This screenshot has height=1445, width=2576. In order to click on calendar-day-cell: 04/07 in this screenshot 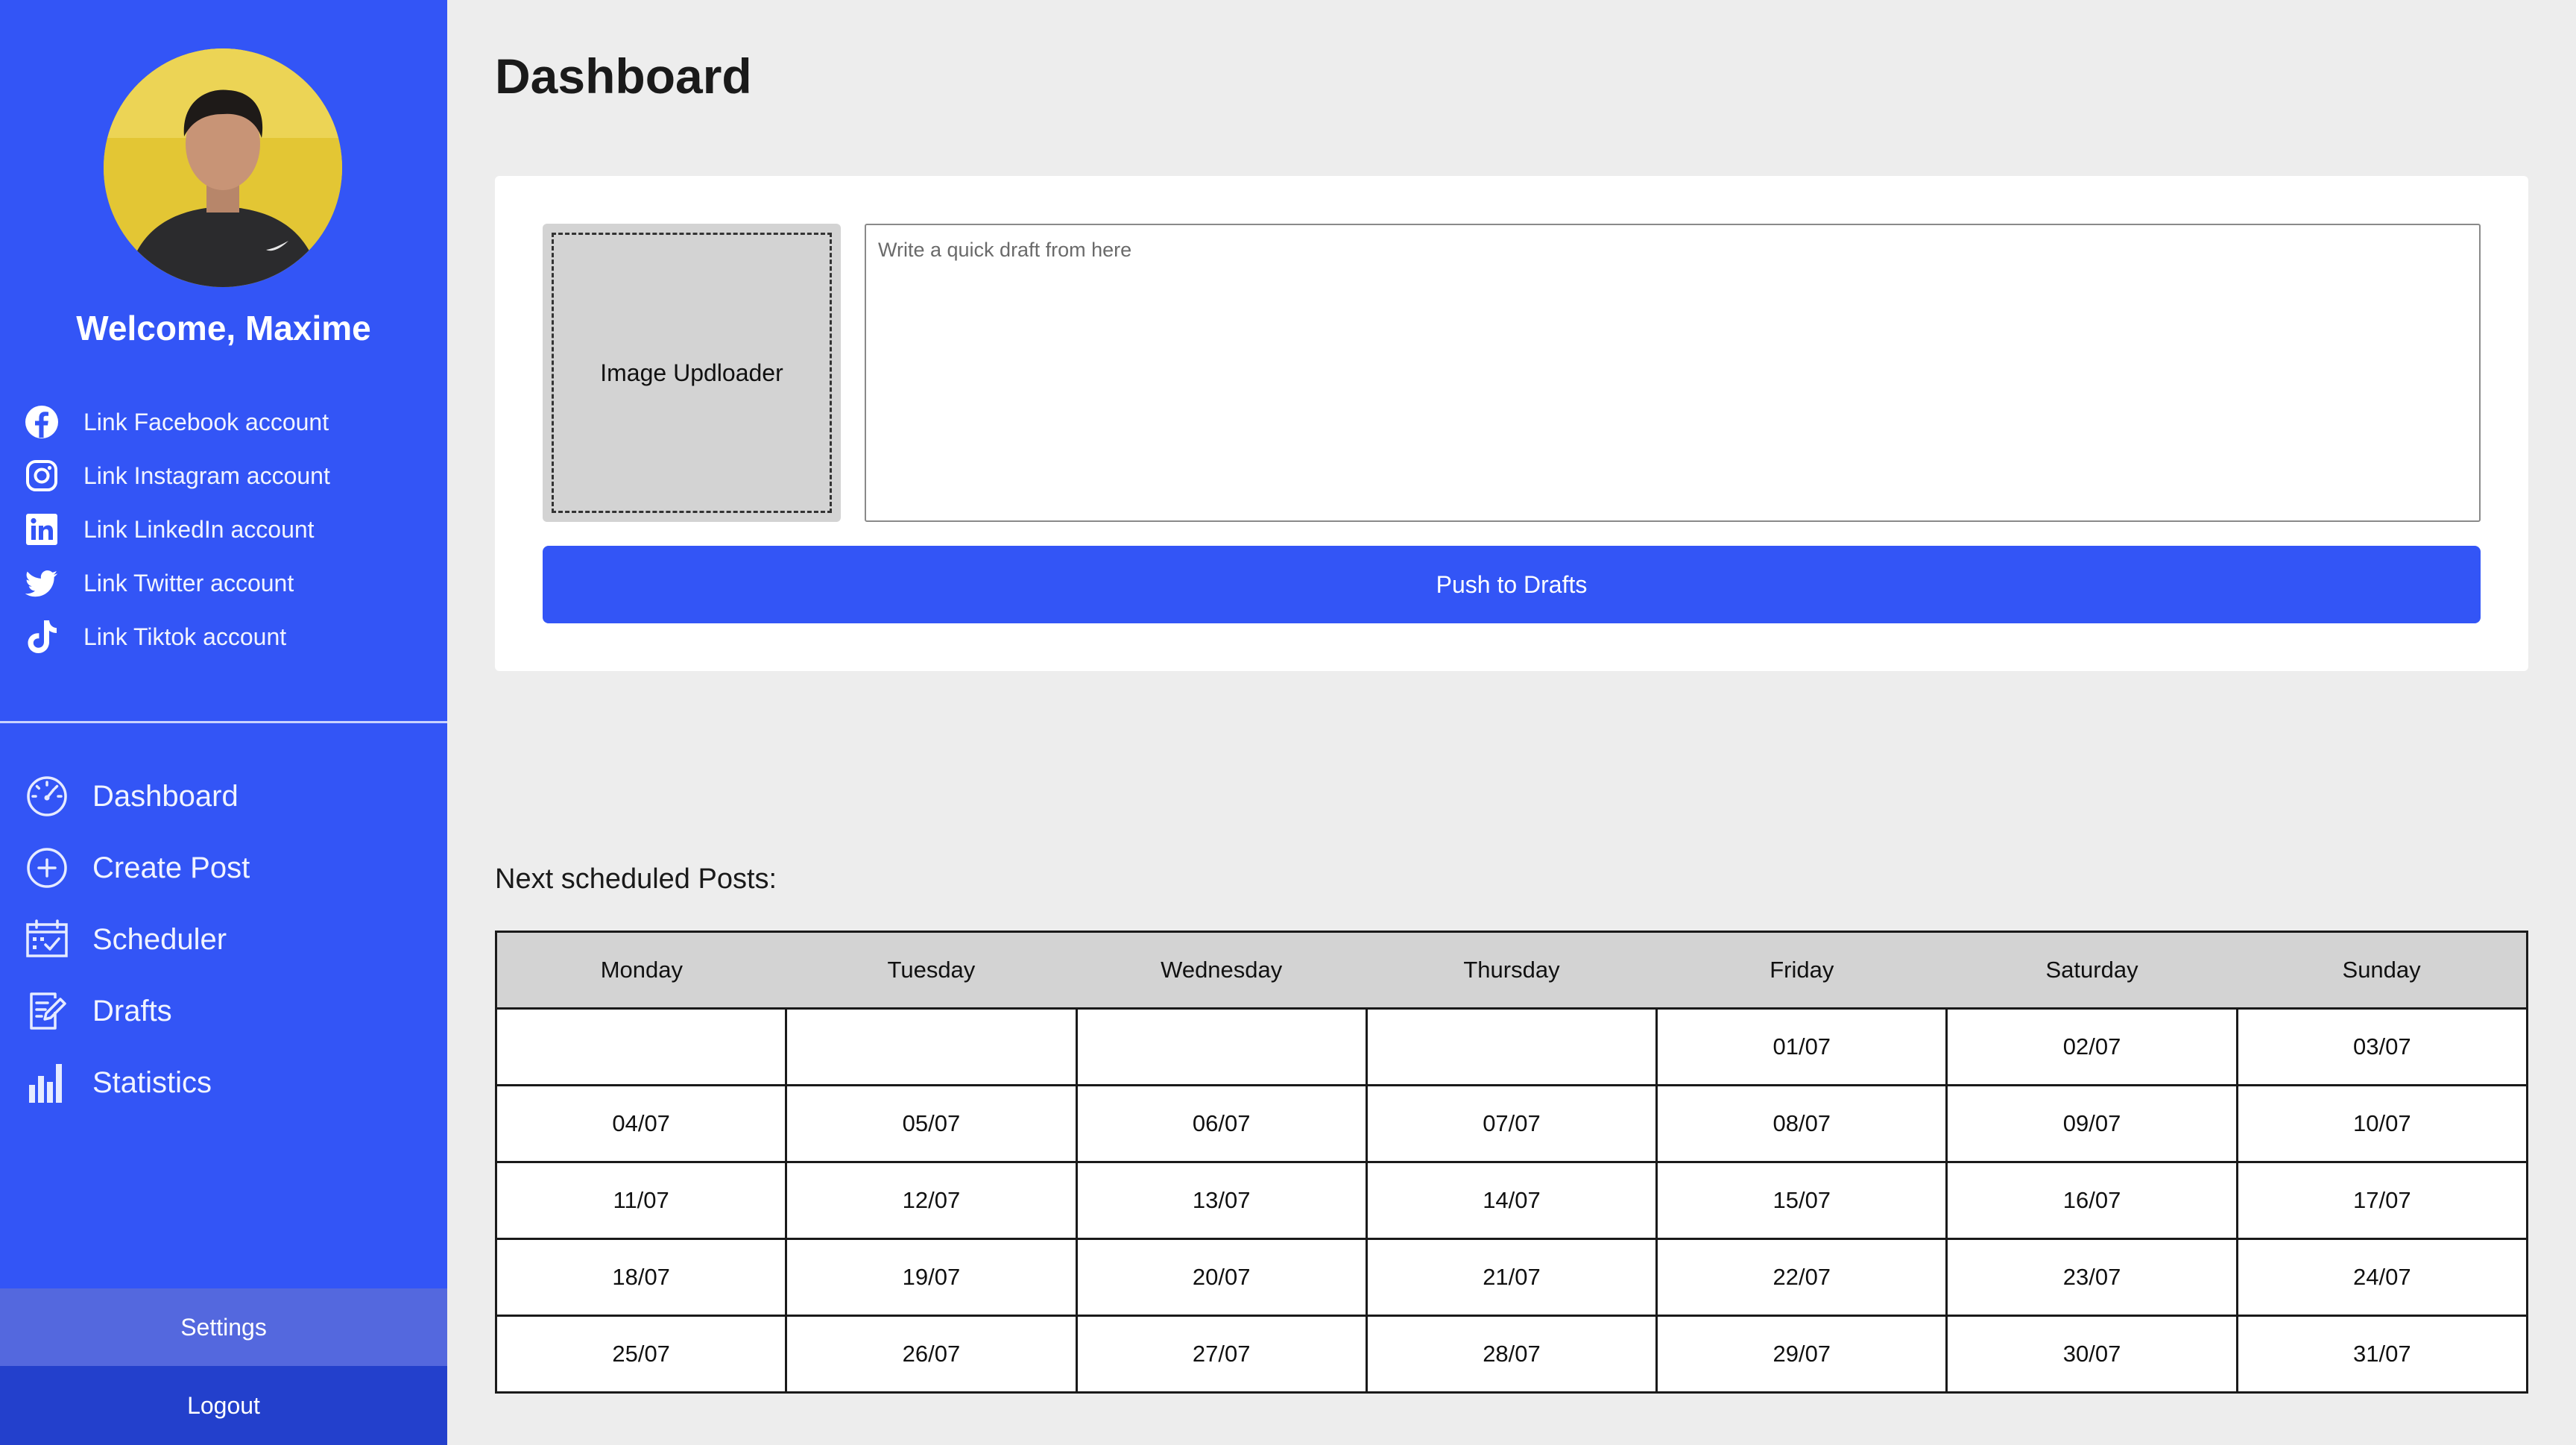, I will do `click(641, 1123)`.